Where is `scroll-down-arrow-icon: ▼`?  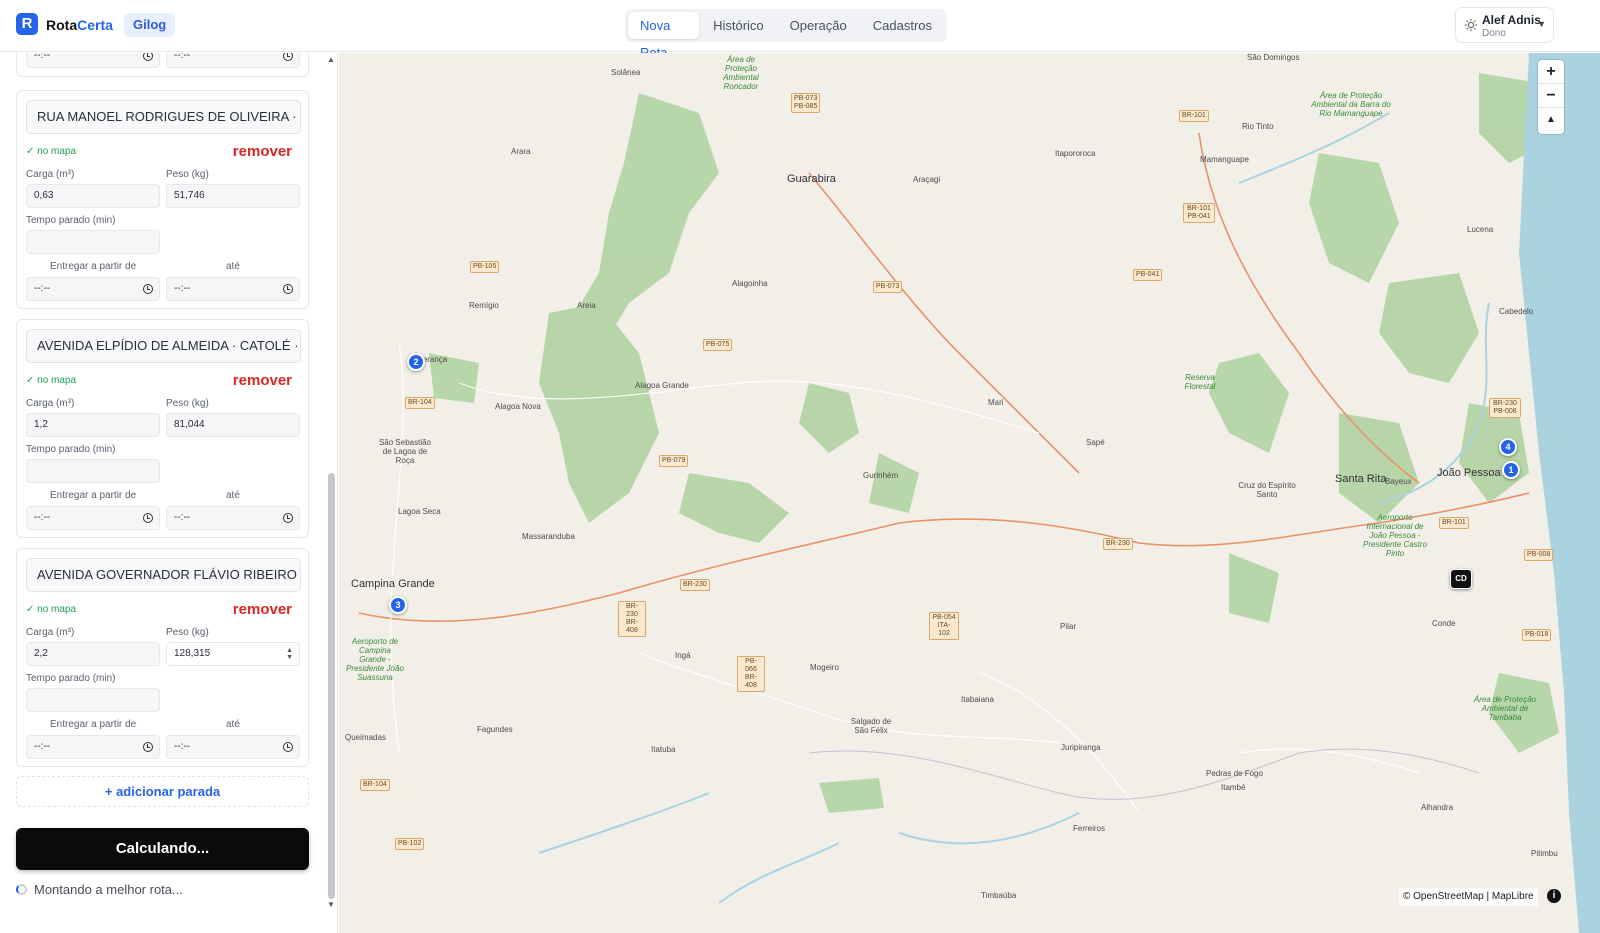 scroll-down-arrow-icon: ▼ is located at coordinates (331, 904).